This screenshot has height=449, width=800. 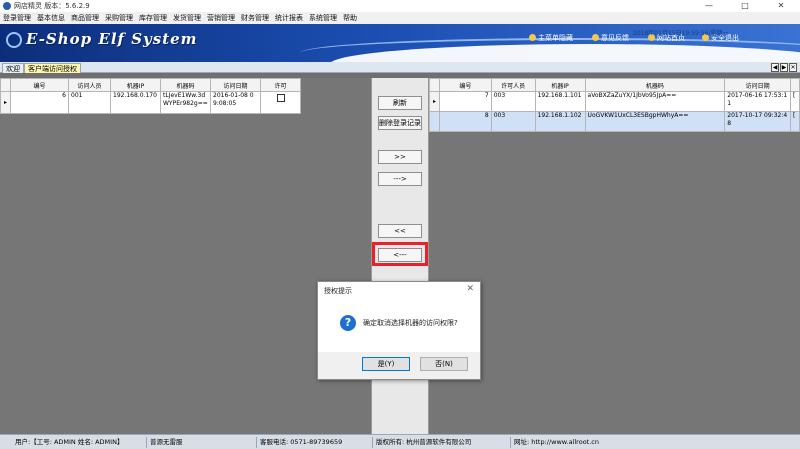 What do you see at coordinates (89, 102) in the screenshot?
I see `cell-user: 001` at bounding box center [89, 102].